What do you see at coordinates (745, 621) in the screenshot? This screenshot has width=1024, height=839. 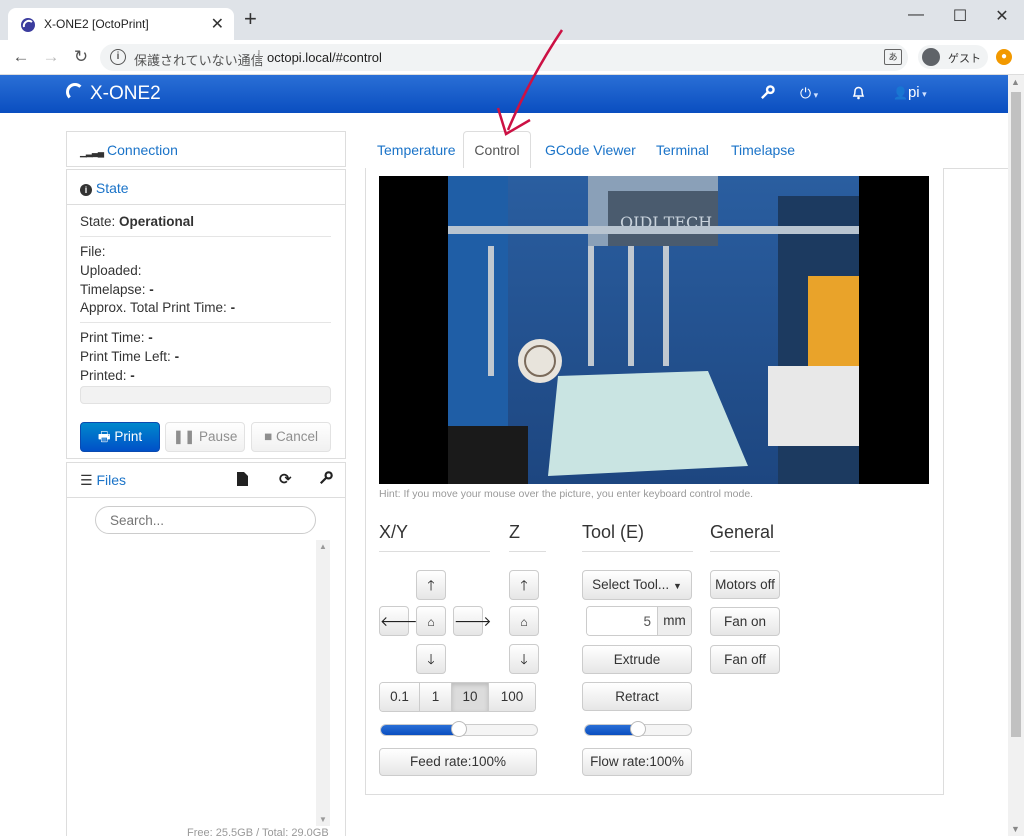 I see `fan-on-button: Fan on` at bounding box center [745, 621].